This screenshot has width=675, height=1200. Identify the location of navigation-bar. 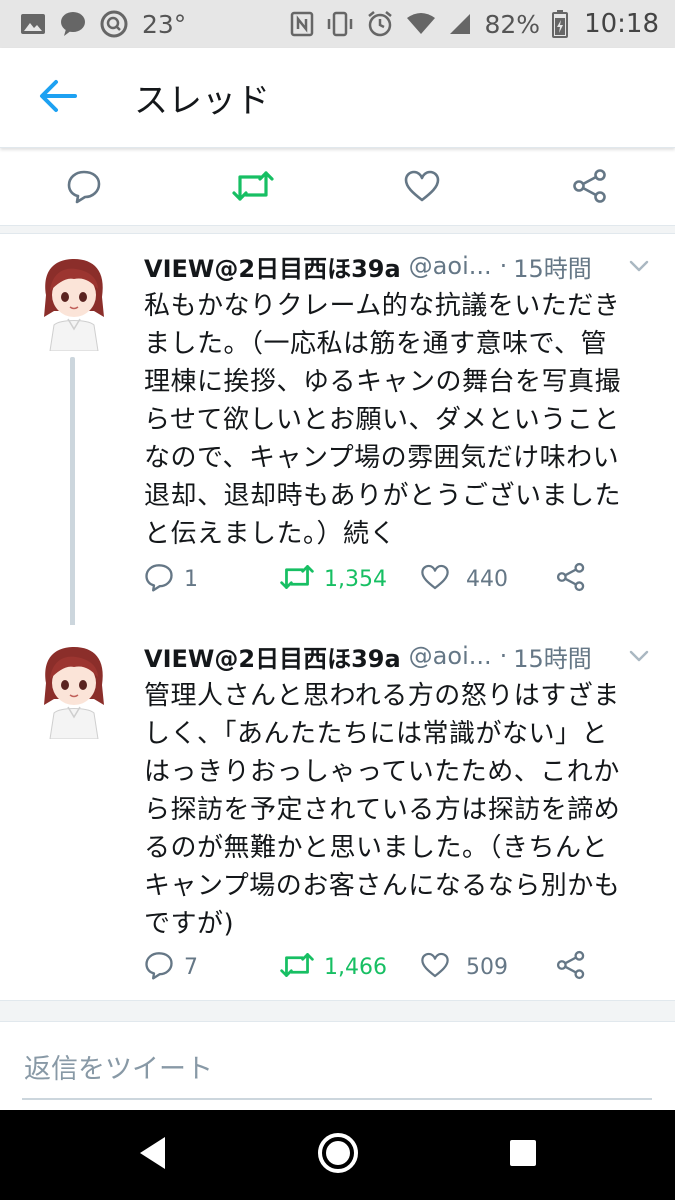
(337, 1155).